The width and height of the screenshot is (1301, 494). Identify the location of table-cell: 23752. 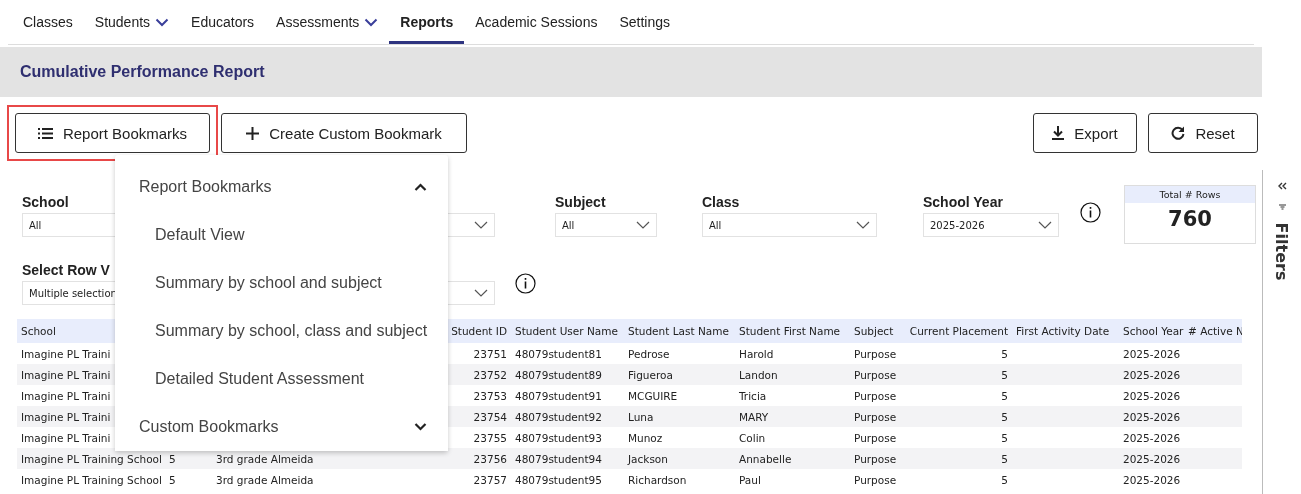
(490, 374).